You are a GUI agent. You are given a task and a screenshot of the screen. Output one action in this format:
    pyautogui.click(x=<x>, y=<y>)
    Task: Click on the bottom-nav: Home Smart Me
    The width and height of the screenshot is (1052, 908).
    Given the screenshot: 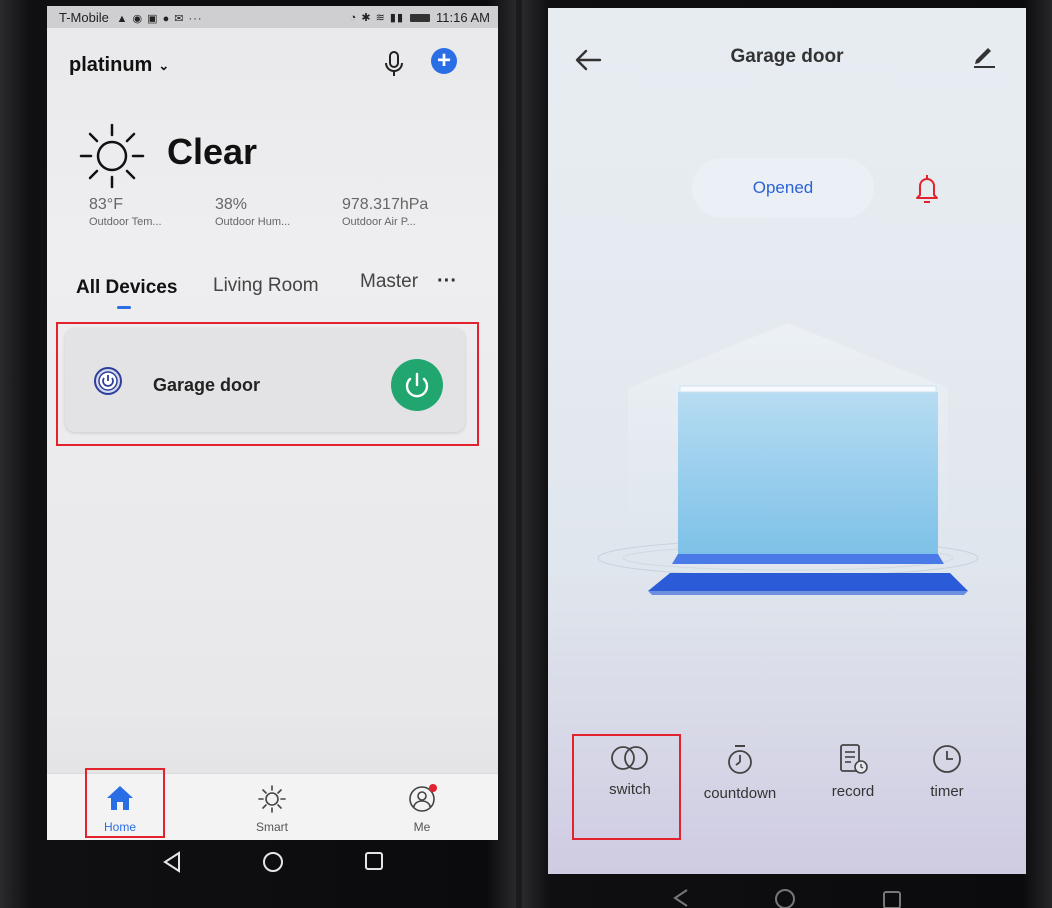 What is the action you would take?
    pyautogui.click(x=272, y=806)
    